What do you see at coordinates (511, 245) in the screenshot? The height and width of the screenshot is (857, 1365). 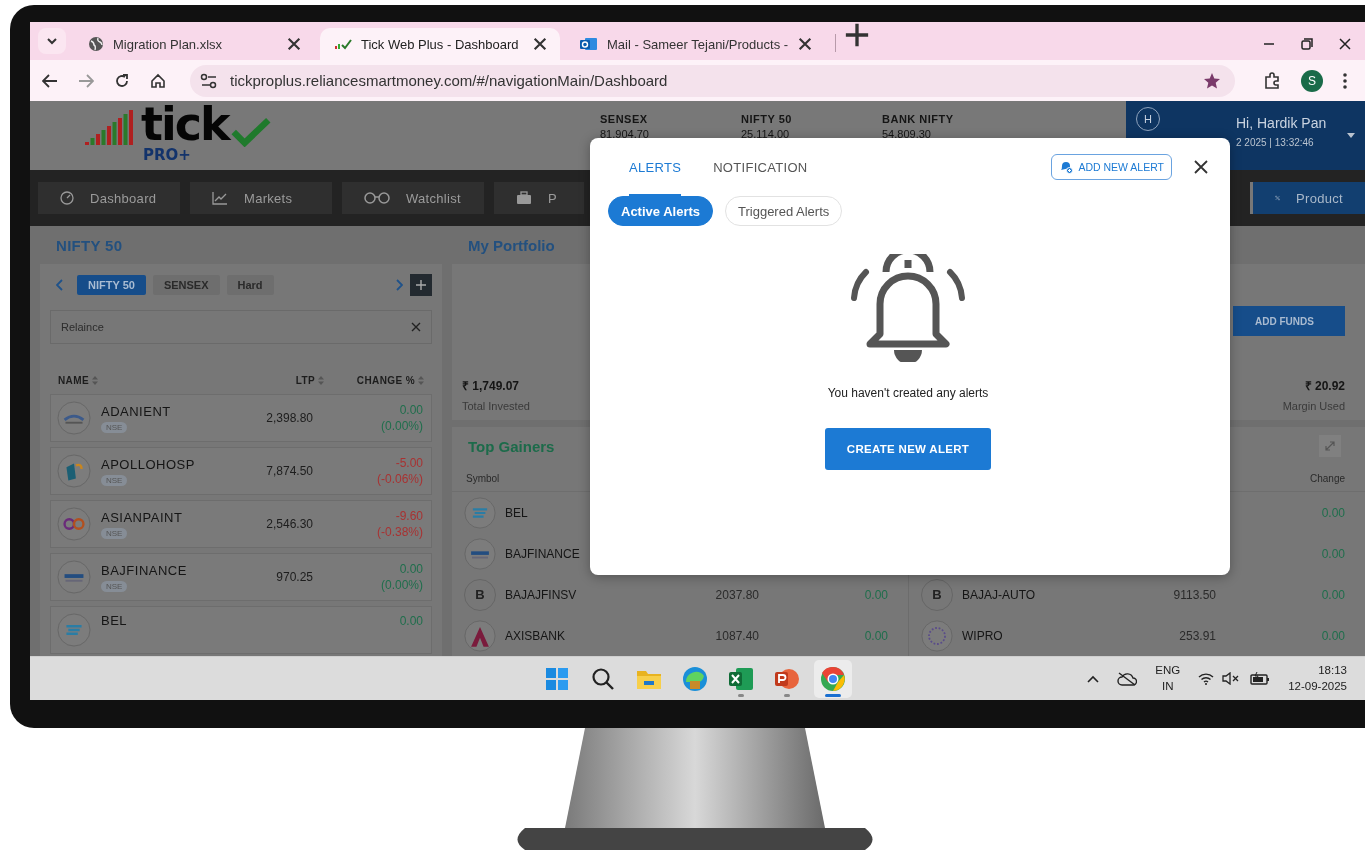 I see `panel-title: My Portfolio` at bounding box center [511, 245].